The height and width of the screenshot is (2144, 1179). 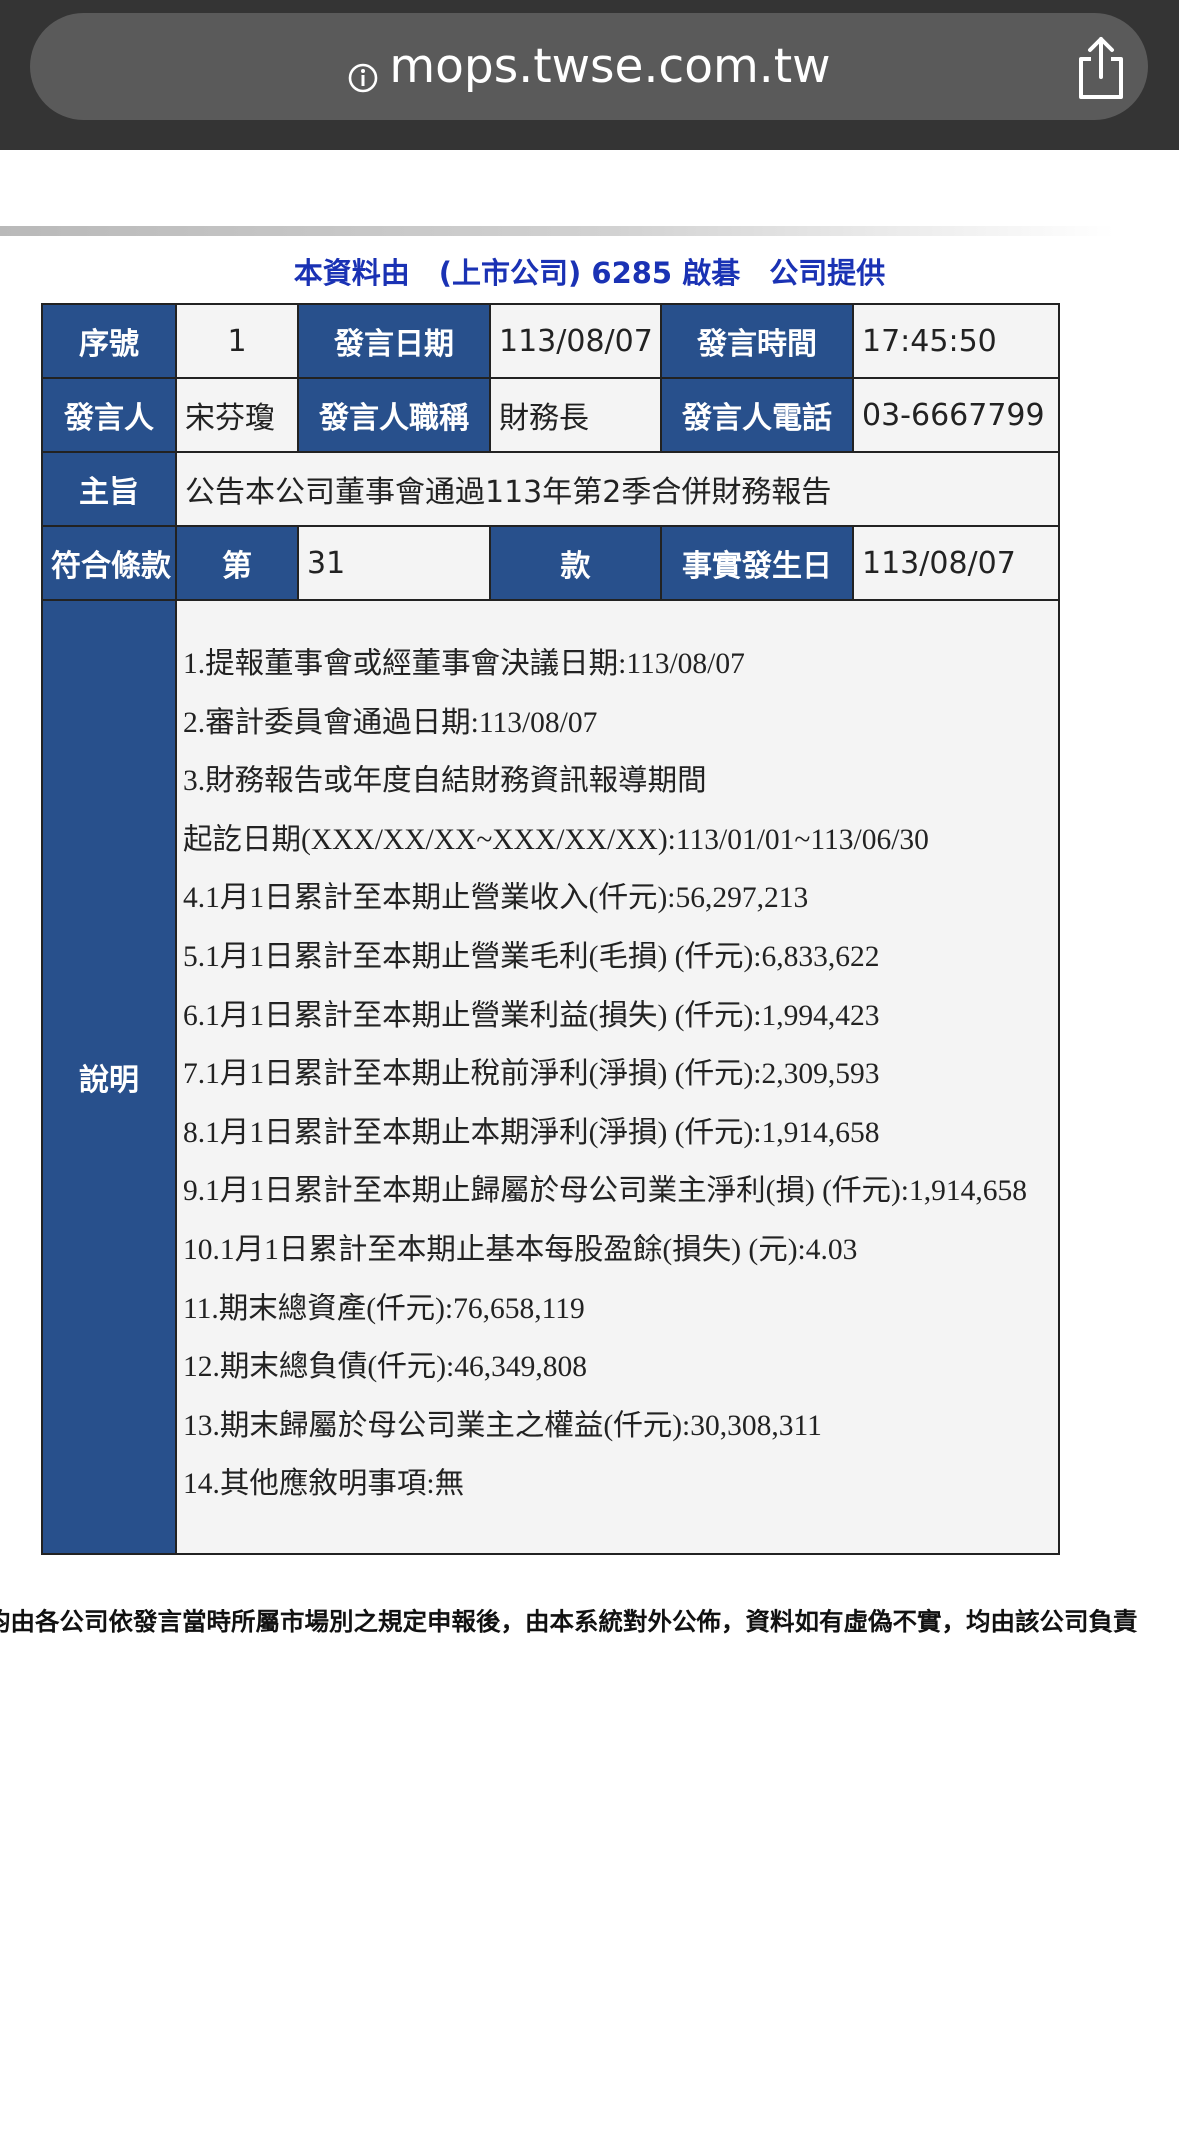 I want to click on description-line: 1.提報董事會或經董事會決議日期:113/08/07, so click(x=464, y=664).